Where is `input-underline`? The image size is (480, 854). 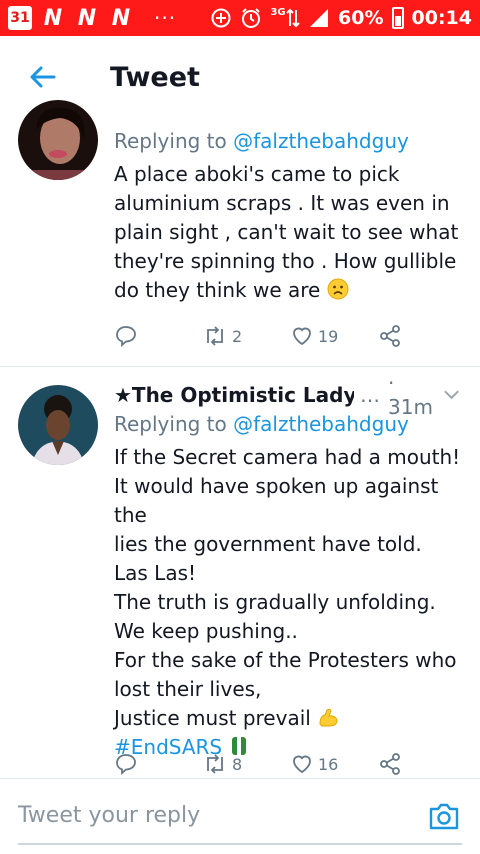 input-underline is located at coordinates (240, 844).